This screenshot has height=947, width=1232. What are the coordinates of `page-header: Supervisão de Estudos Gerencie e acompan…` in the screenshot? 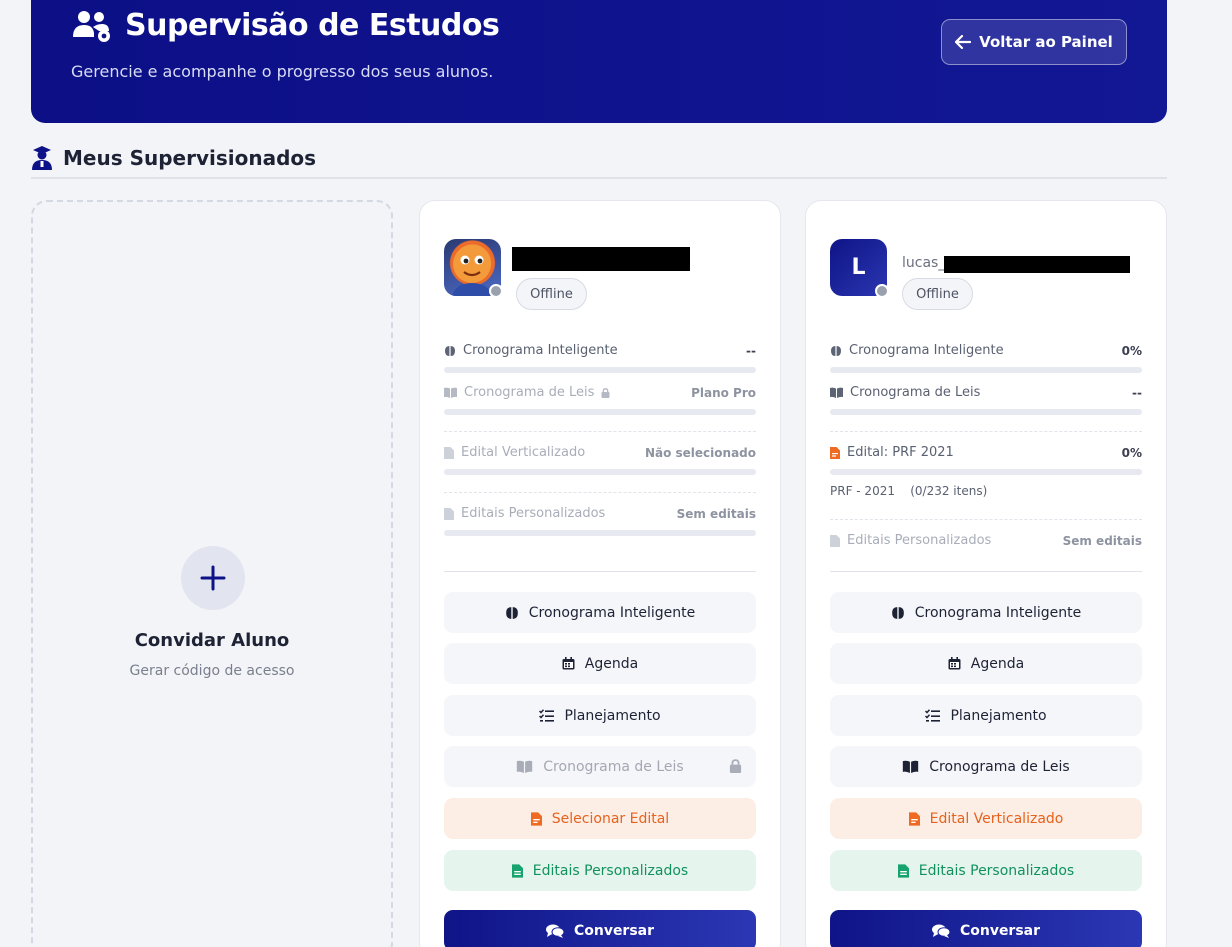 It's located at (599, 61).